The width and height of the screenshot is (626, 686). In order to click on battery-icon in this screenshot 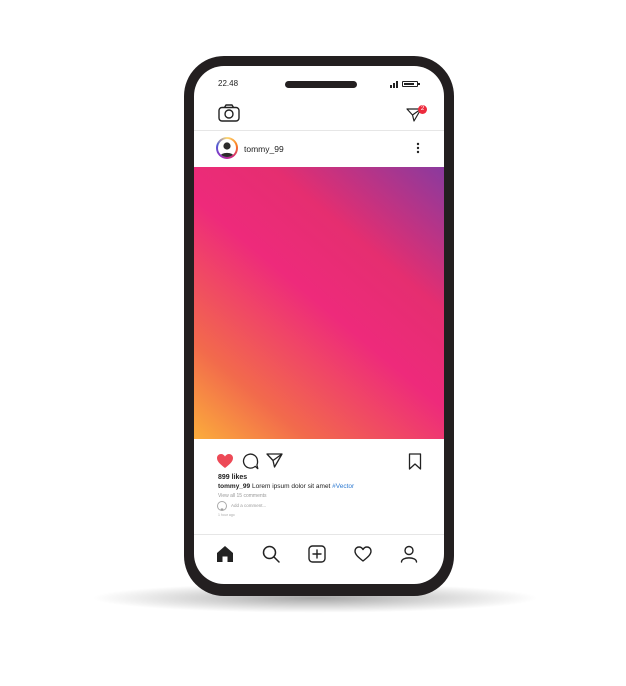, I will do `click(411, 84)`.